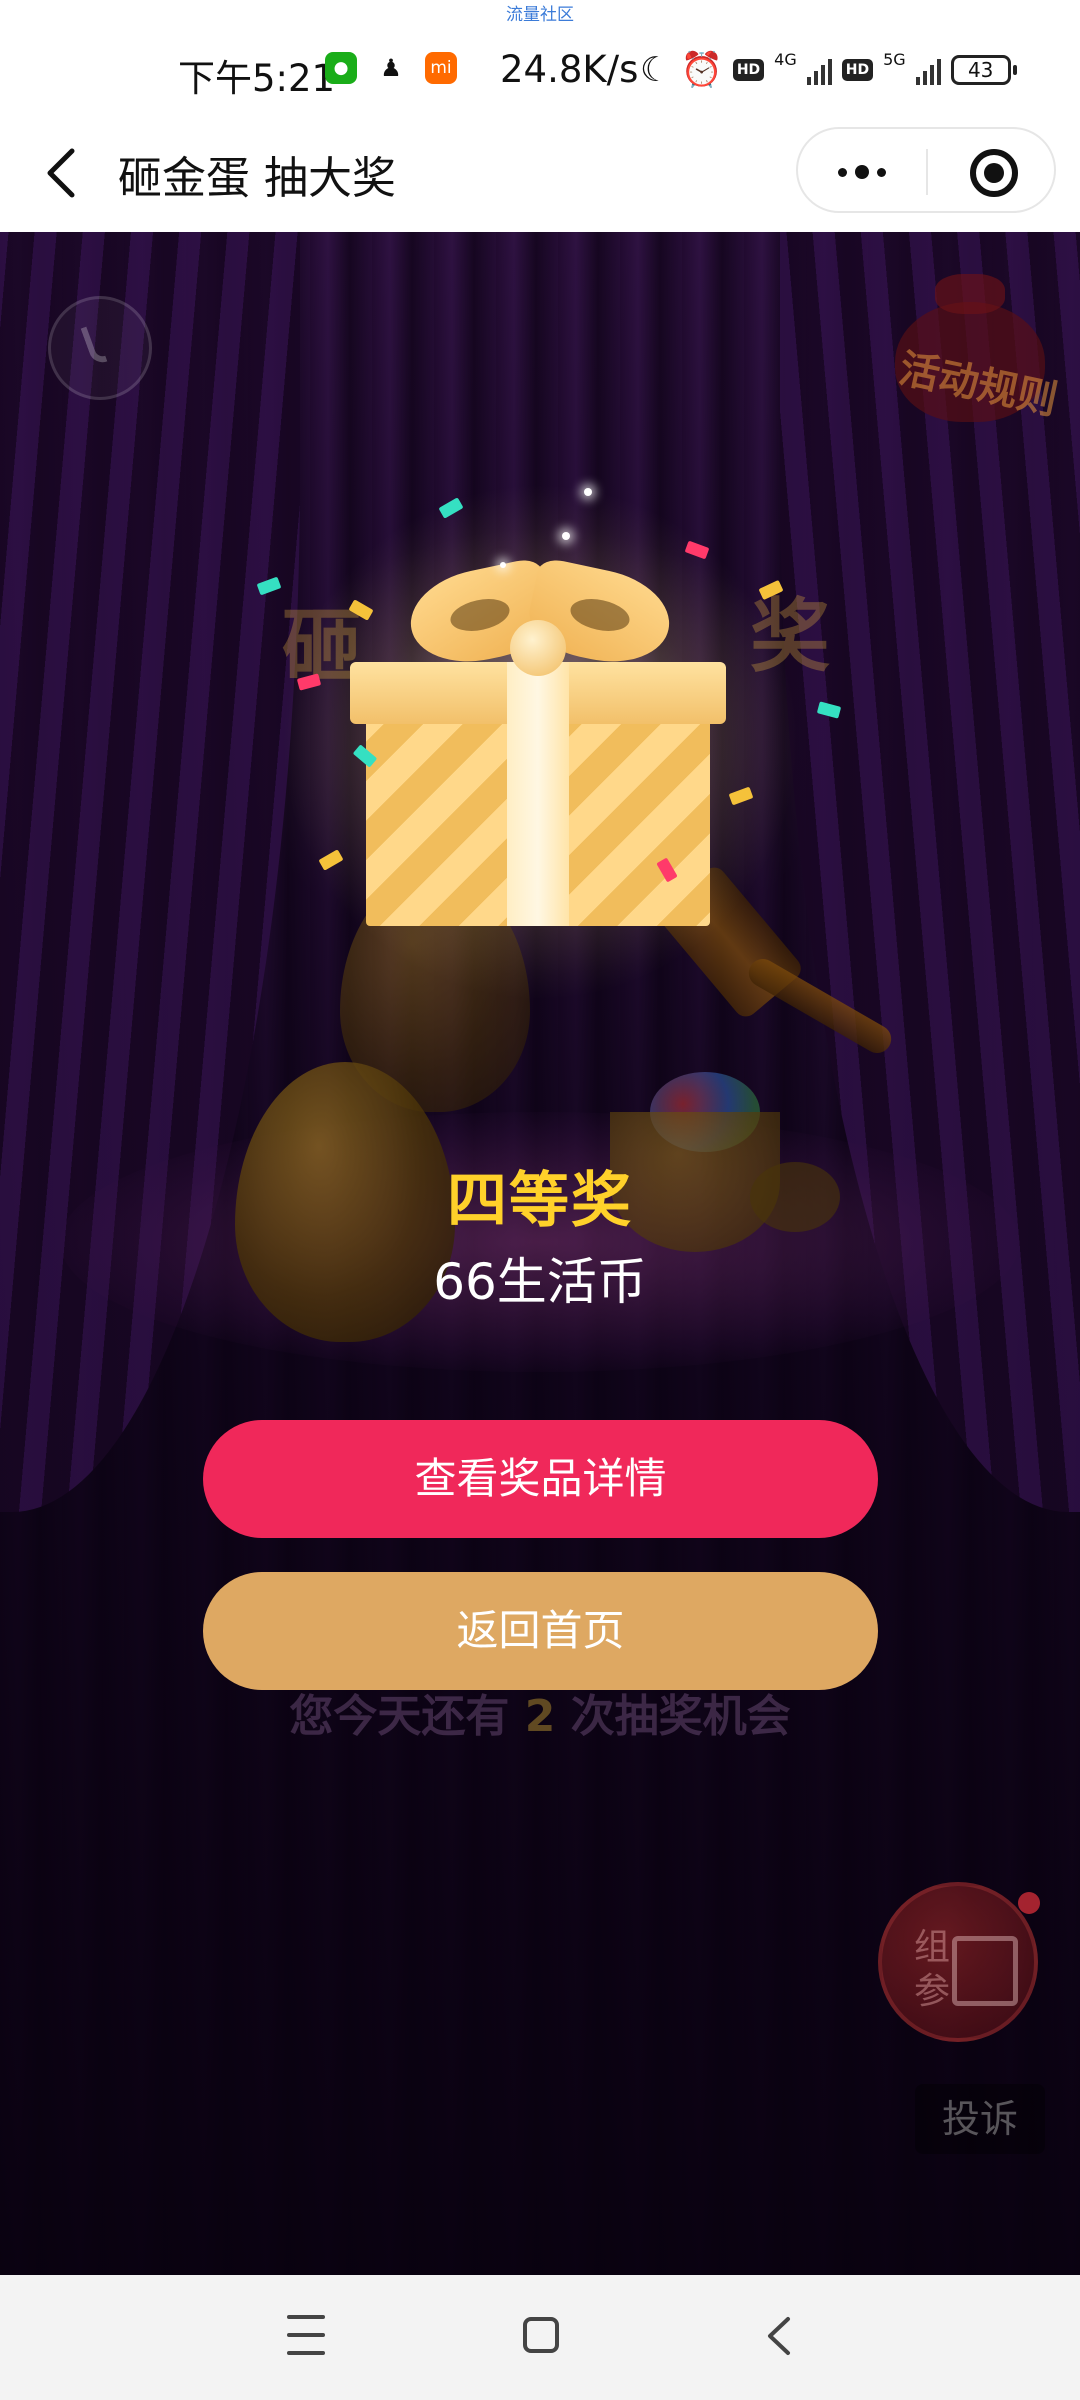 The image size is (1080, 2400). What do you see at coordinates (1029, 1903) in the screenshot?
I see `notification-dot` at bounding box center [1029, 1903].